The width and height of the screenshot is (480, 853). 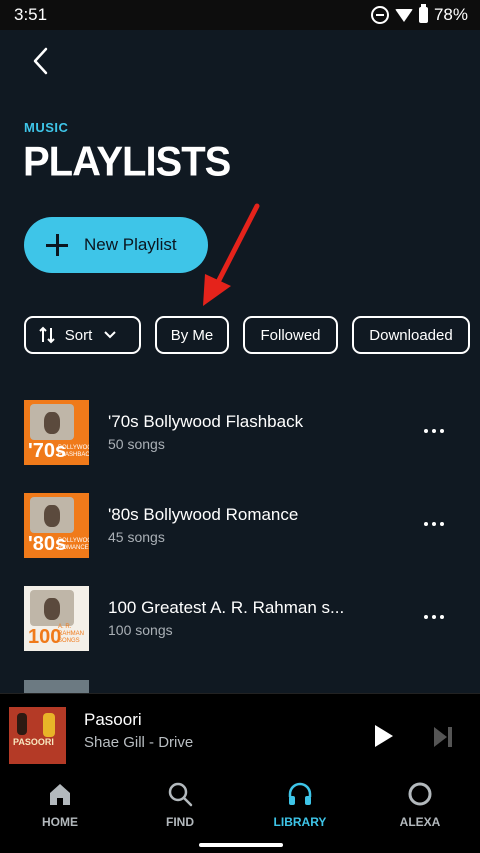 I want to click on now-playing-artwork: PASOORI, so click(x=37, y=735).